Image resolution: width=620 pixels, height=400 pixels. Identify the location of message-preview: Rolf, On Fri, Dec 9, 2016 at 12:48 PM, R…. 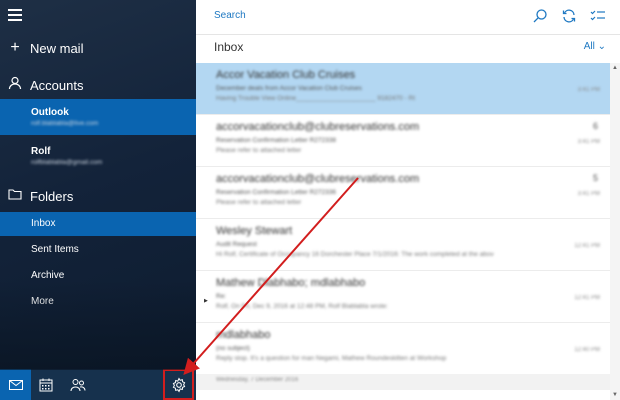
(302, 306).